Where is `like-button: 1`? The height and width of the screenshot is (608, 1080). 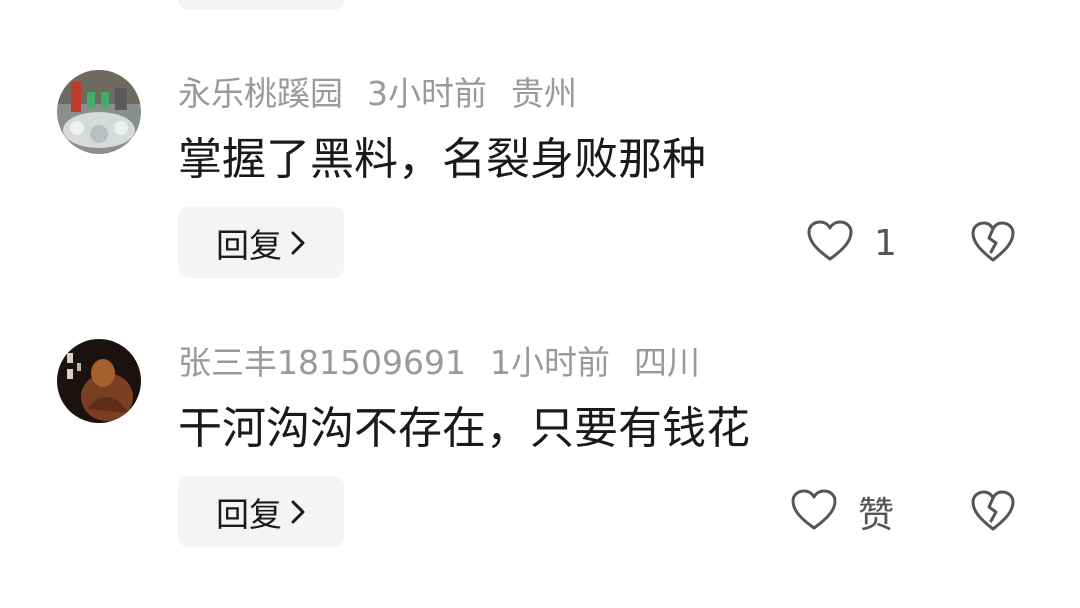
like-button: 1 is located at coordinates (851, 243).